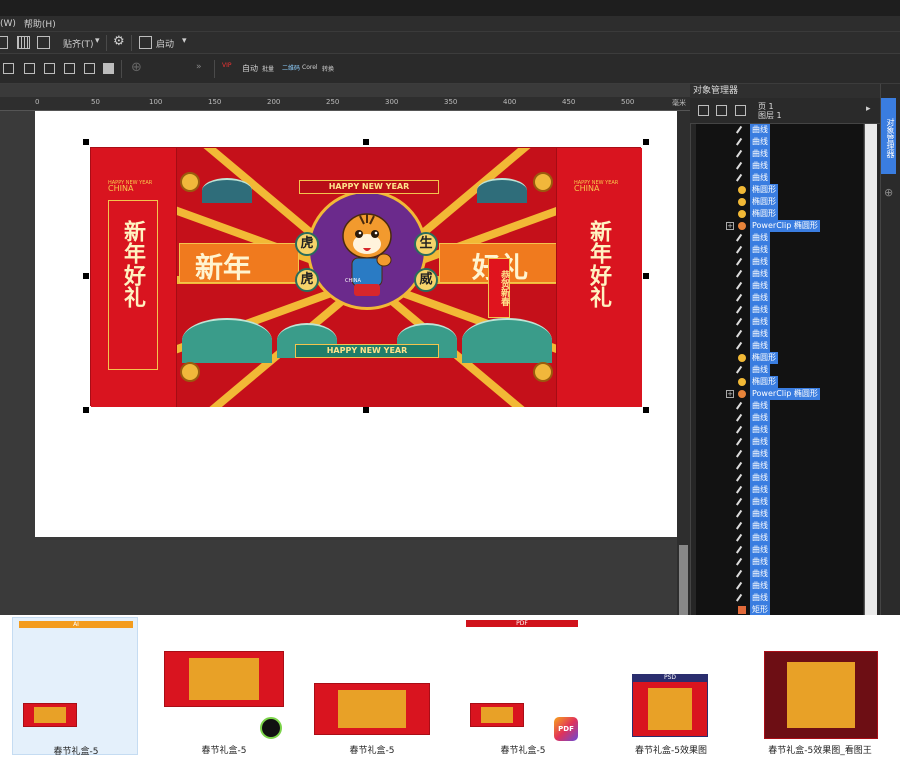  Describe the element at coordinates (721, 110) in the screenshot. I see `layer-manager-icon` at that location.